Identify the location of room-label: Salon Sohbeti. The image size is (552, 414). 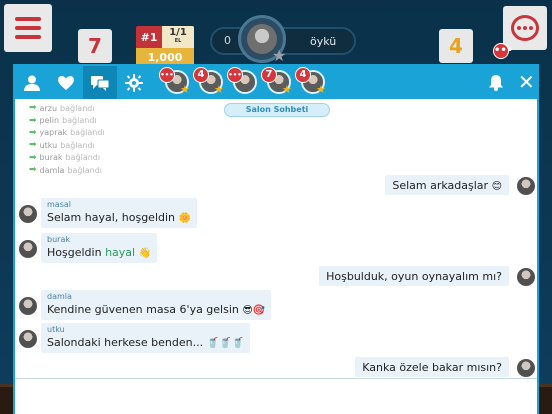
(277, 110).